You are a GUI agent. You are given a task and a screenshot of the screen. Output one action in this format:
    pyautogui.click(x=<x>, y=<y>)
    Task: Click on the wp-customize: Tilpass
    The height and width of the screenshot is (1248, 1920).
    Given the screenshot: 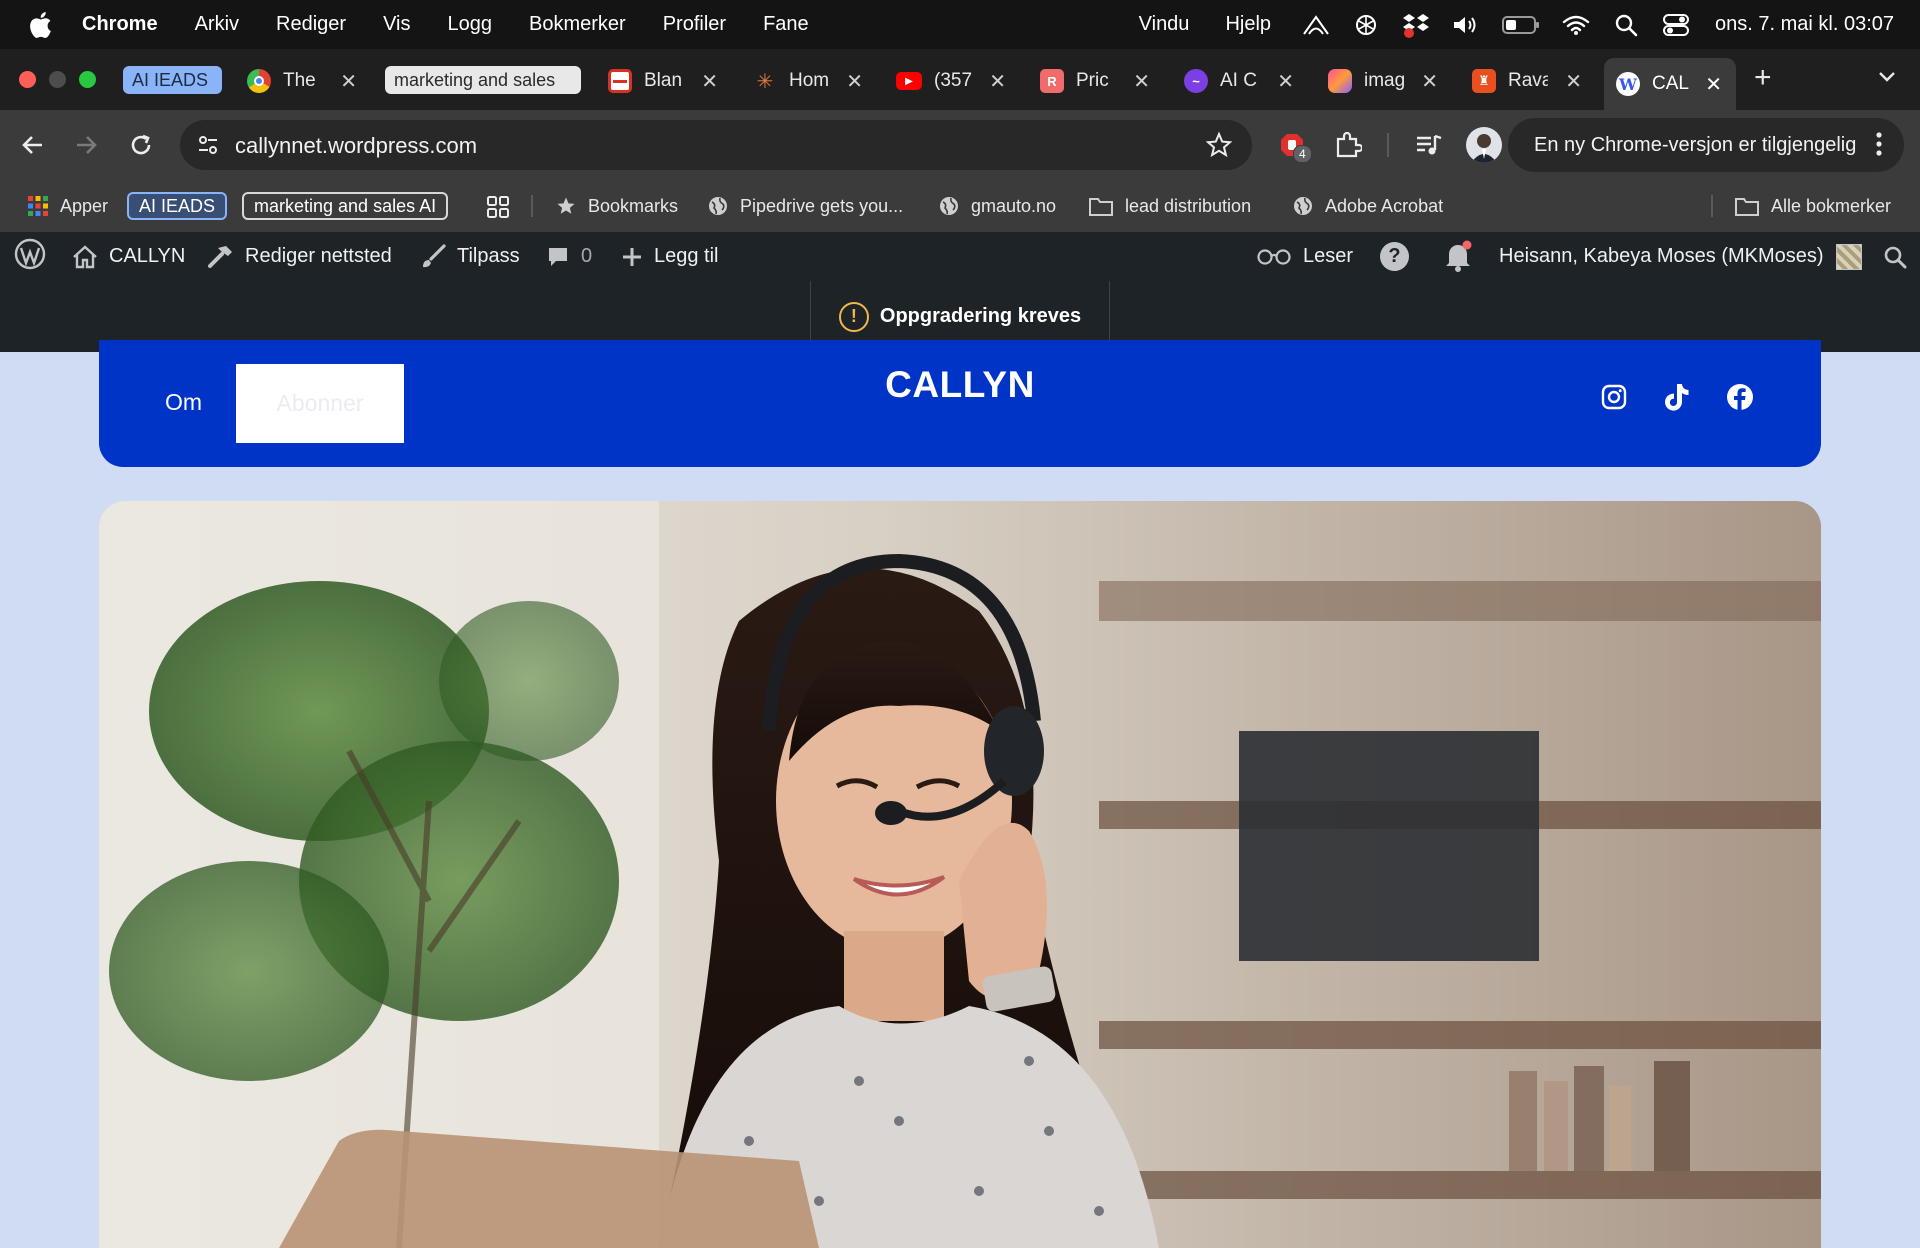 What is the action you would take?
    pyautogui.click(x=470, y=256)
    